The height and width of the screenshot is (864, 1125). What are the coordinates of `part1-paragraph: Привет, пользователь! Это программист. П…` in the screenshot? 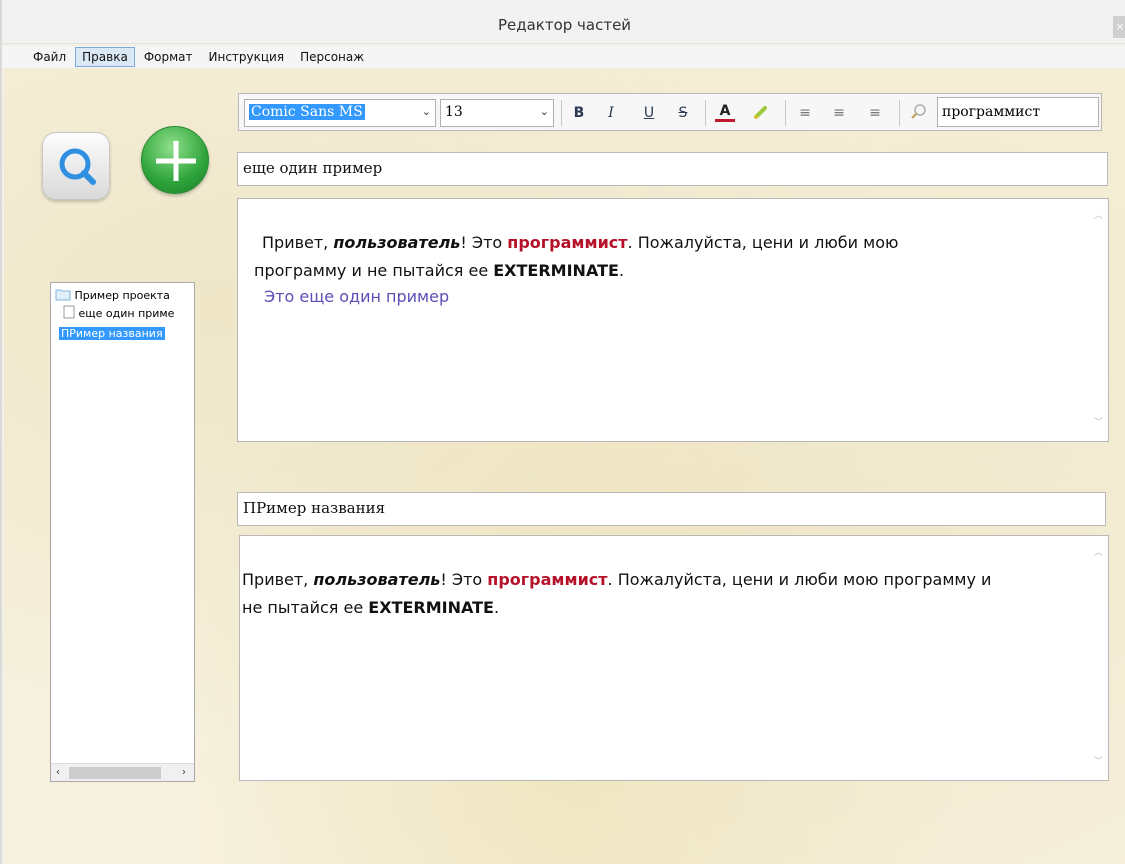 It's located at (672, 242).